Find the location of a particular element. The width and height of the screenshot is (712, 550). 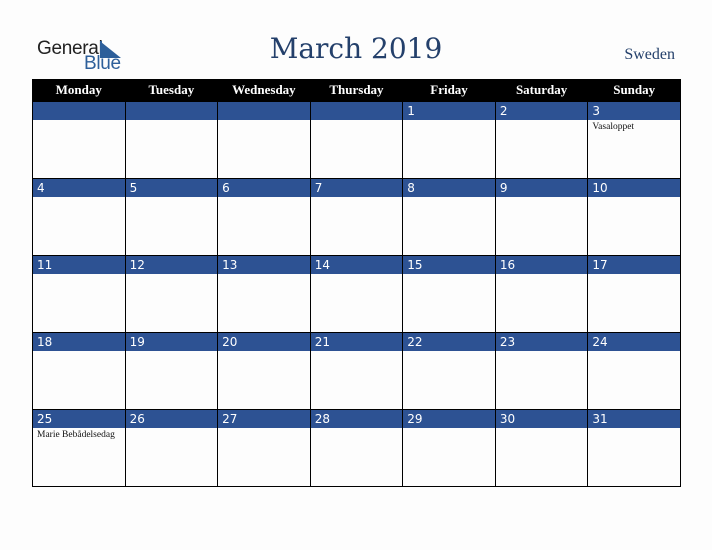

day-number: 6 is located at coordinates (264, 188).